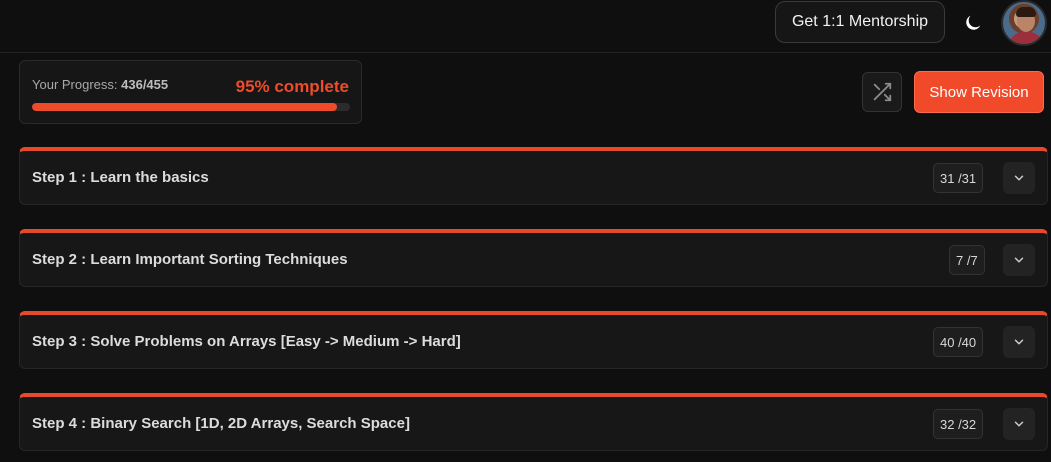 This screenshot has width=1051, height=462. Describe the element at coordinates (525, 26) in the screenshot. I see `top-bar: Get 1:1 Mentorship` at that location.